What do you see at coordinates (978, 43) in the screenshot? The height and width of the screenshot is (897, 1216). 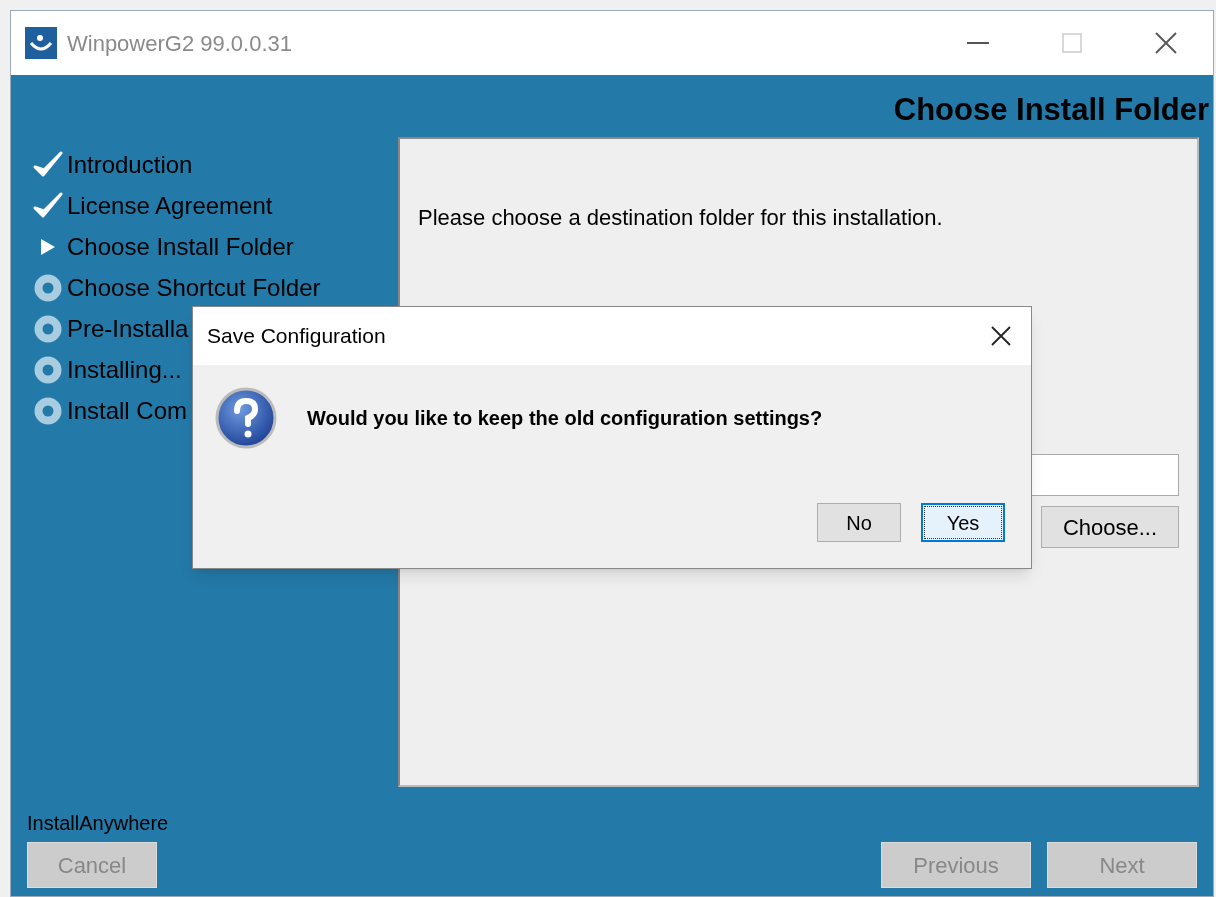 I see `minimize-icon` at bounding box center [978, 43].